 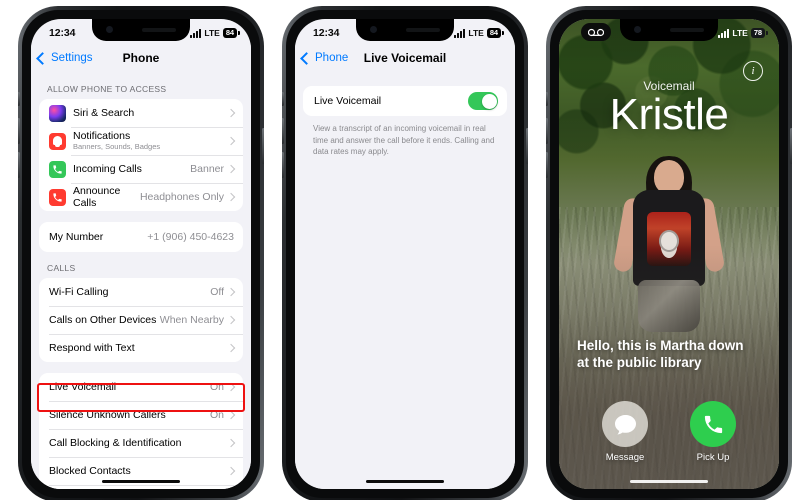 What do you see at coordinates (117, 147) in the screenshot?
I see `row-subtitle: Banners, Sounds, Badges` at bounding box center [117, 147].